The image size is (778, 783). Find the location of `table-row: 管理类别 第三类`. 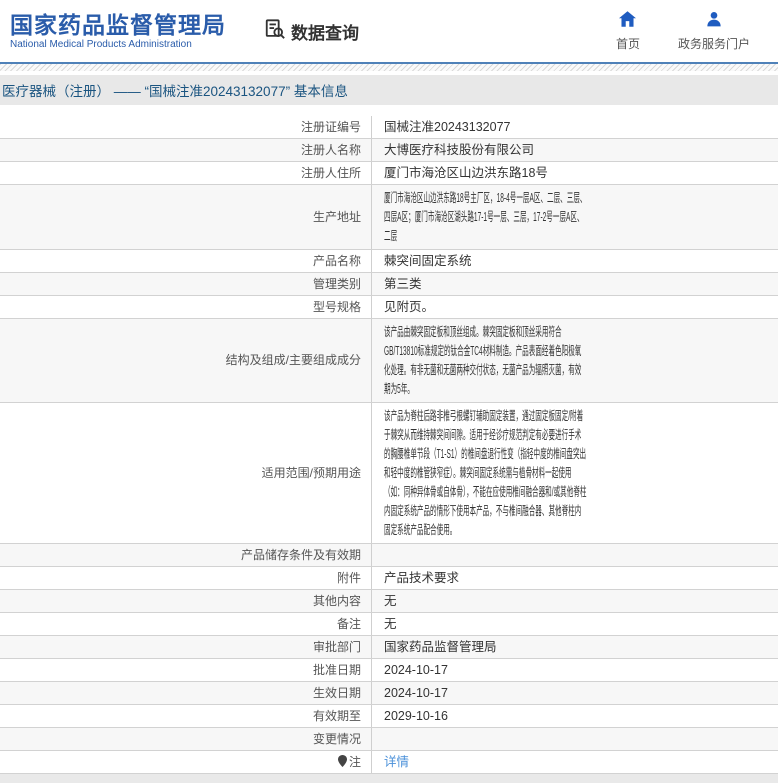

table-row: 管理类别 第三类 is located at coordinates (389, 284).